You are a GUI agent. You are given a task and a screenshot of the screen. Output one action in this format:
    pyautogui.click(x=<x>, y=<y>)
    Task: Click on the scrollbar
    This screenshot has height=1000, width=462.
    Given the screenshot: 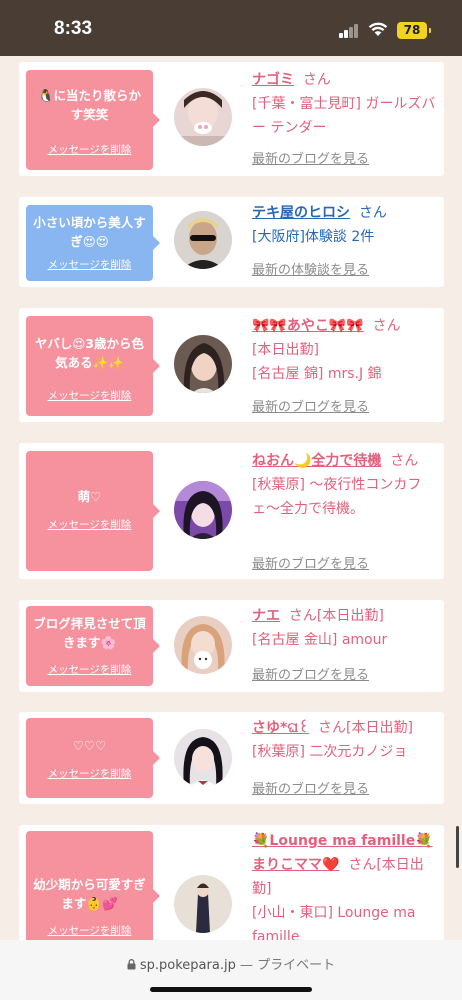 What is the action you would take?
    pyautogui.click(x=457, y=847)
    